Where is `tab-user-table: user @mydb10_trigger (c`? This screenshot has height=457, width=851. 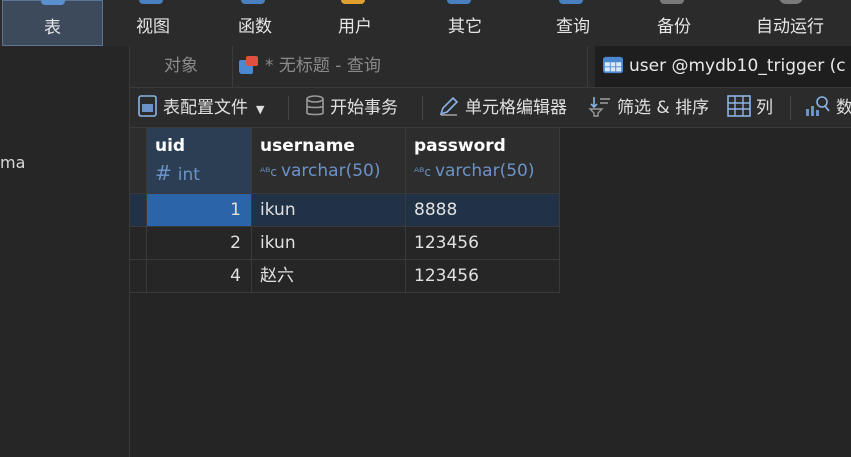
tab-user-table: user @mydb10_trigger (c is located at coordinates (723, 66).